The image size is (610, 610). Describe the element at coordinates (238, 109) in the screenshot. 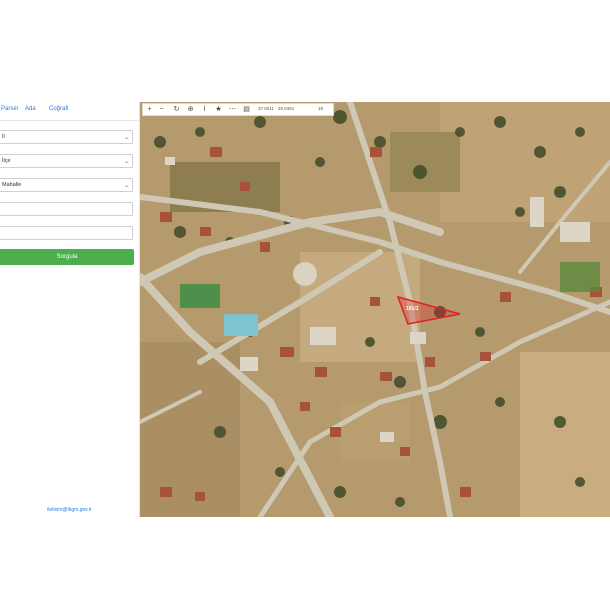

I see `map-toolbar: + − ↻ ⊕ ⅰ ★ ⋯ ▤ 37.0211 · 28.0361 18` at that location.